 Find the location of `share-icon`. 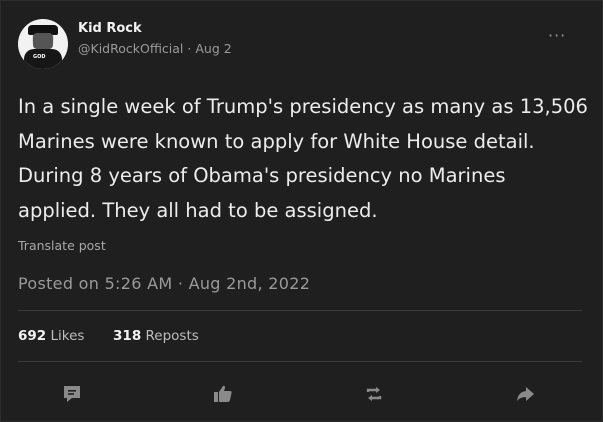

share-icon is located at coordinates (525, 394).